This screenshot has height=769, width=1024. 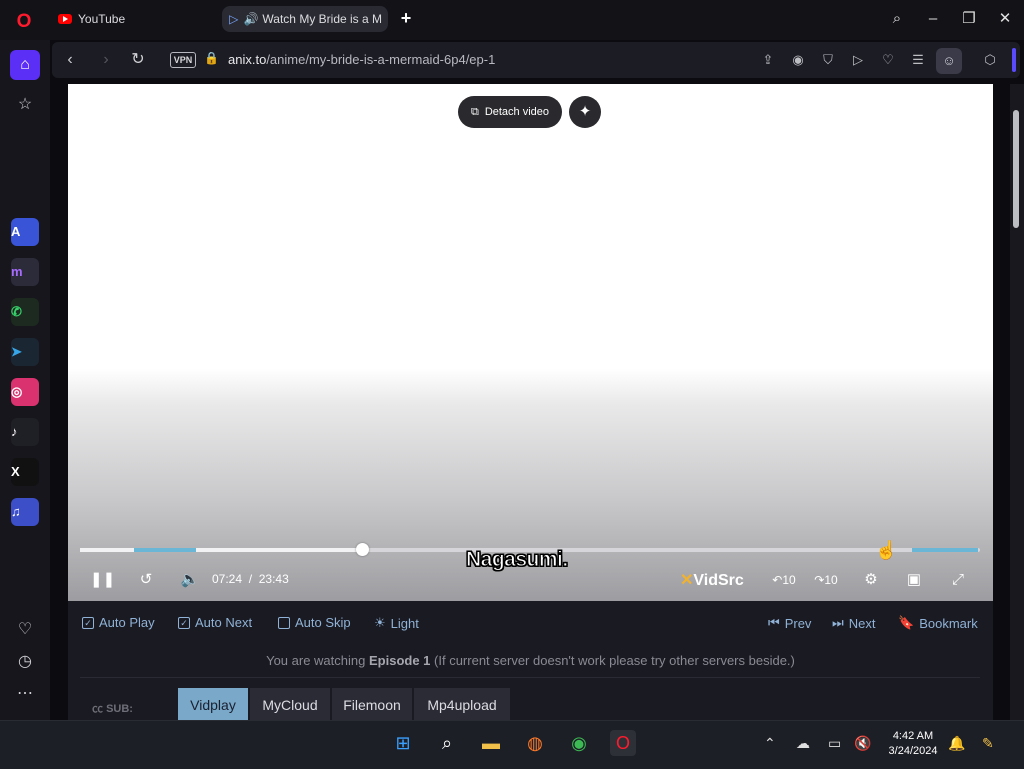 I want to click on url-path: /anime/my-bride-is-a-mermaid-6p4/ep-1, so click(x=381, y=59).